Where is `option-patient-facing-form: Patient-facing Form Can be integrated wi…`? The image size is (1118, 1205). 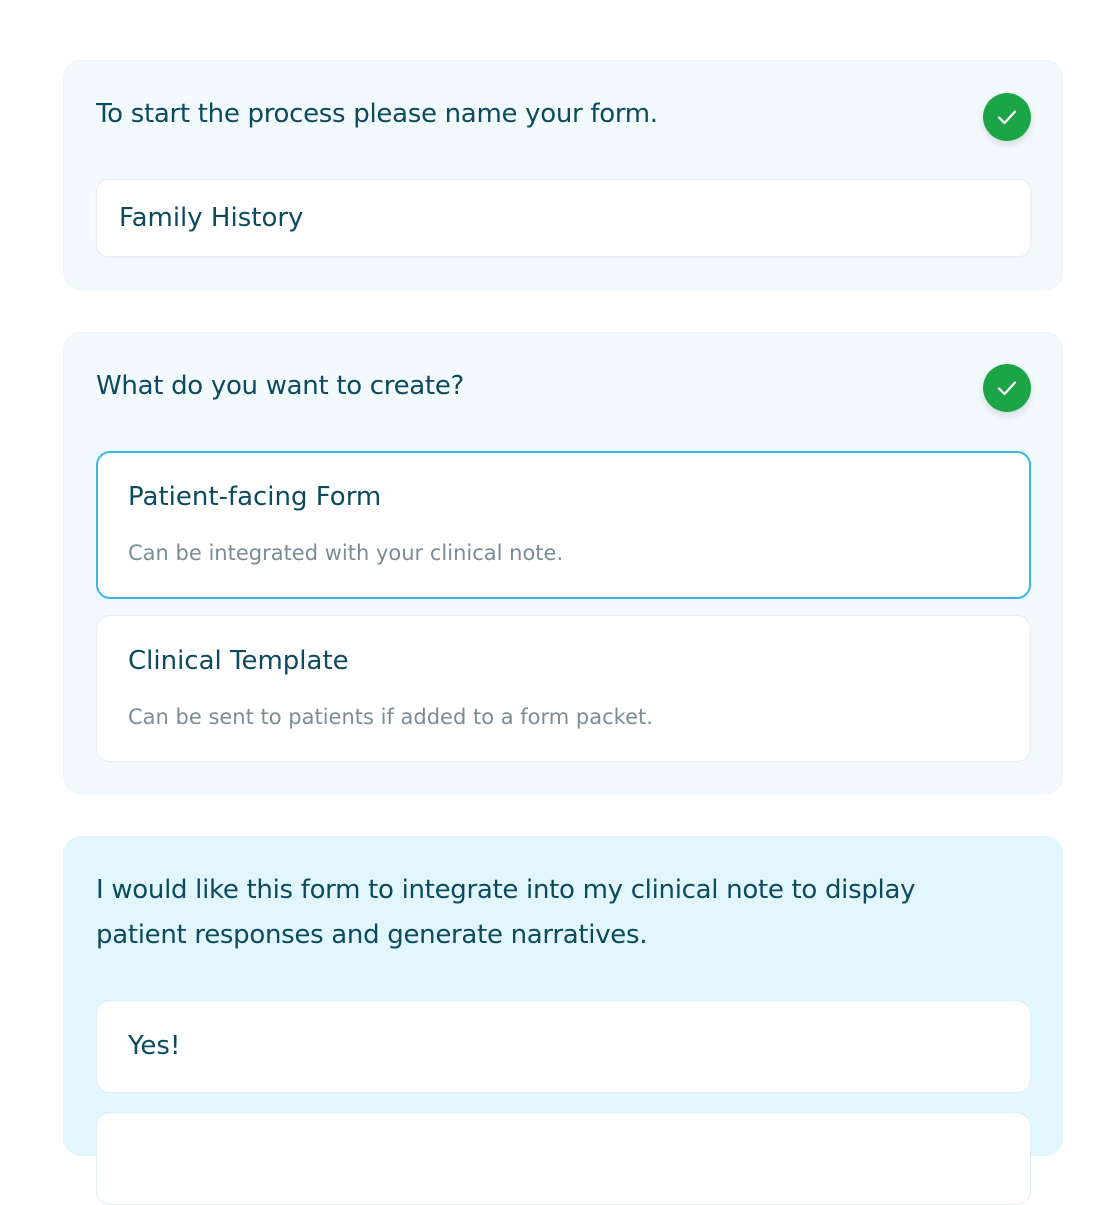 option-patient-facing-form: Patient-facing Form Can be integrated wi… is located at coordinates (563, 525).